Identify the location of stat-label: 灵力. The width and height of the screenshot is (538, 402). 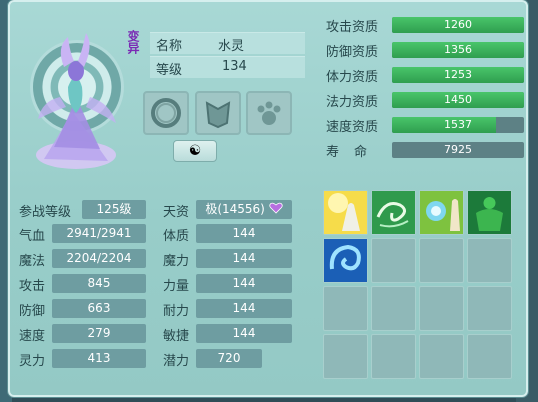
(32, 361).